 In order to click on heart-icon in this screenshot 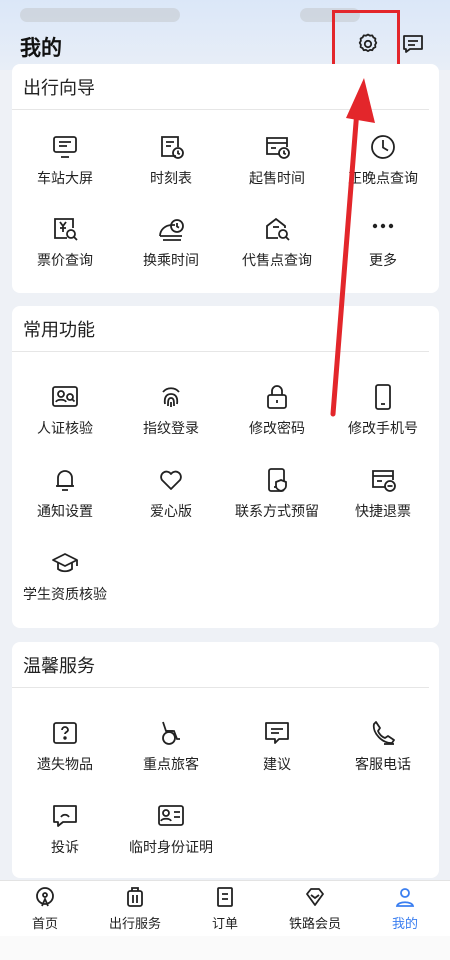, I will do `click(171, 480)`.